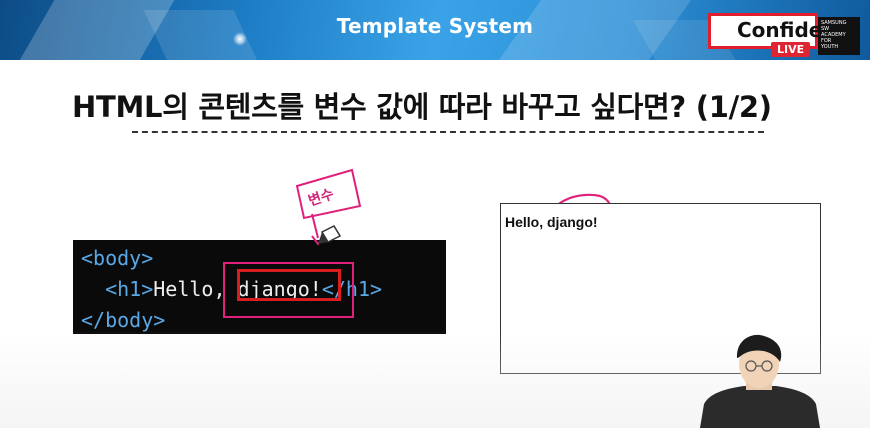 Image resolution: width=870 pixels, height=428 pixels. What do you see at coordinates (551, 222) in the screenshot?
I see `preview-heading: Hello, django!` at bounding box center [551, 222].